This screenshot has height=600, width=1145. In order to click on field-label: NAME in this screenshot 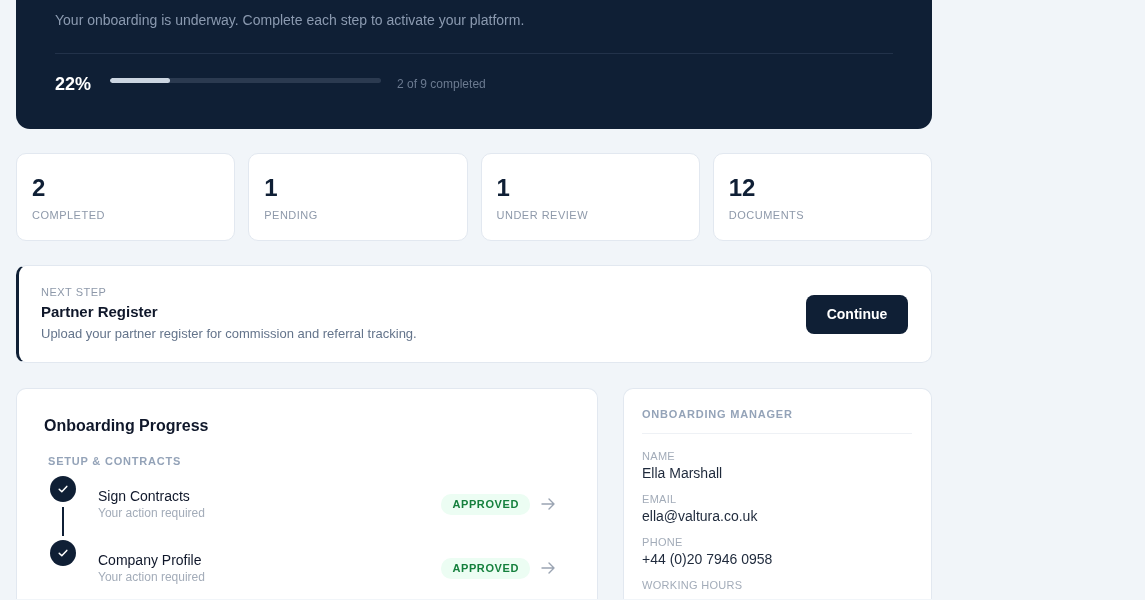, I will do `click(659, 456)`.